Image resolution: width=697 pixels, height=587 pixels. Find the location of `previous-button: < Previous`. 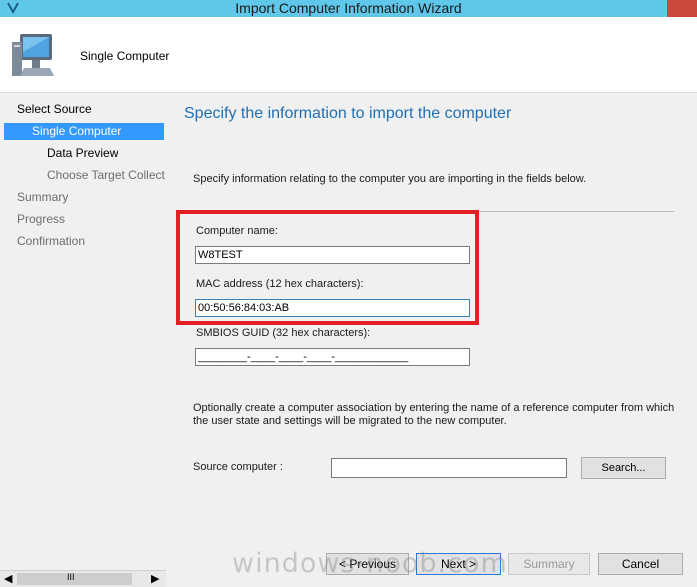

previous-button: < Previous is located at coordinates (367, 564).